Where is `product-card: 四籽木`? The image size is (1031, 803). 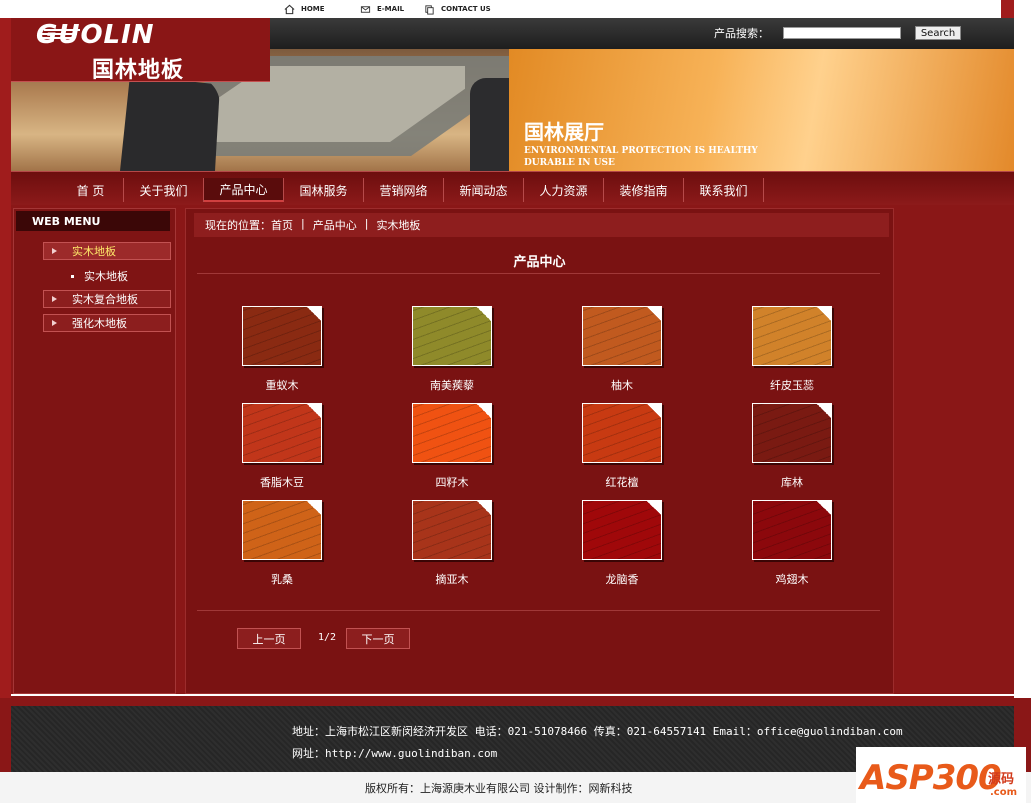
product-card: 四籽木 is located at coordinates (451, 451).